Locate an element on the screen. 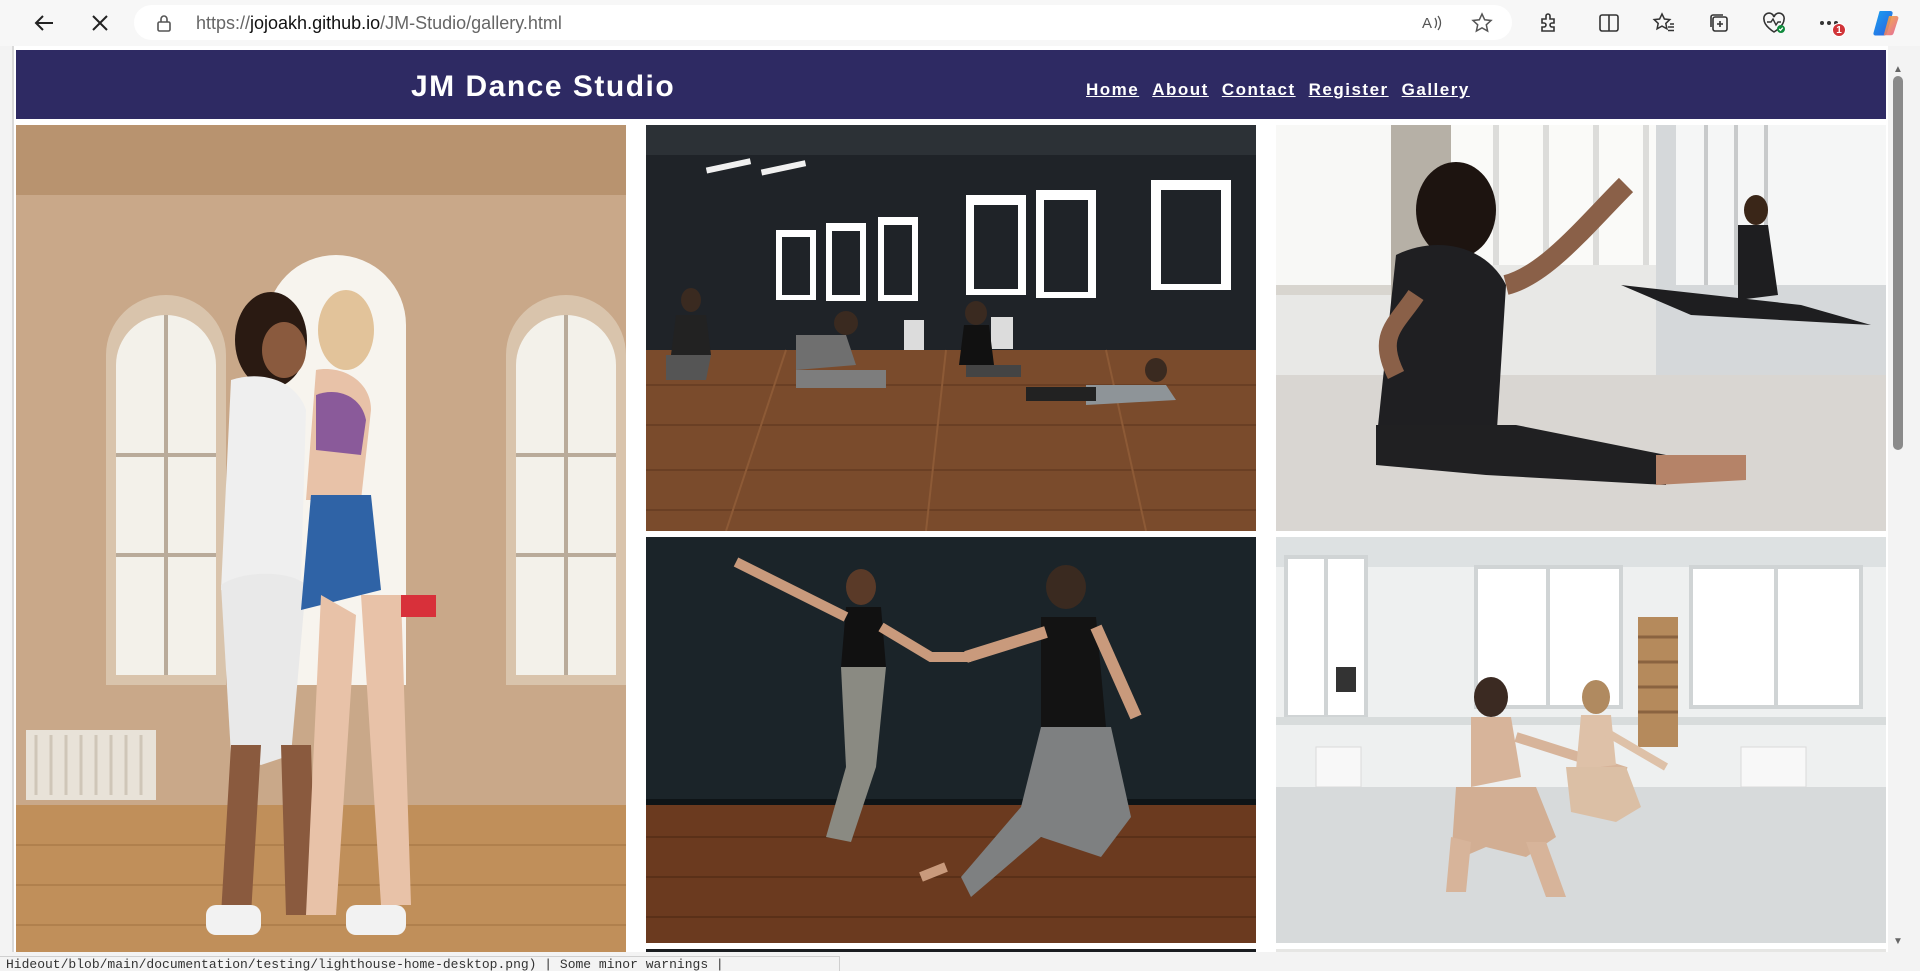  page-scrollbar: ▲ ▼ is located at coordinates (1898, 508).